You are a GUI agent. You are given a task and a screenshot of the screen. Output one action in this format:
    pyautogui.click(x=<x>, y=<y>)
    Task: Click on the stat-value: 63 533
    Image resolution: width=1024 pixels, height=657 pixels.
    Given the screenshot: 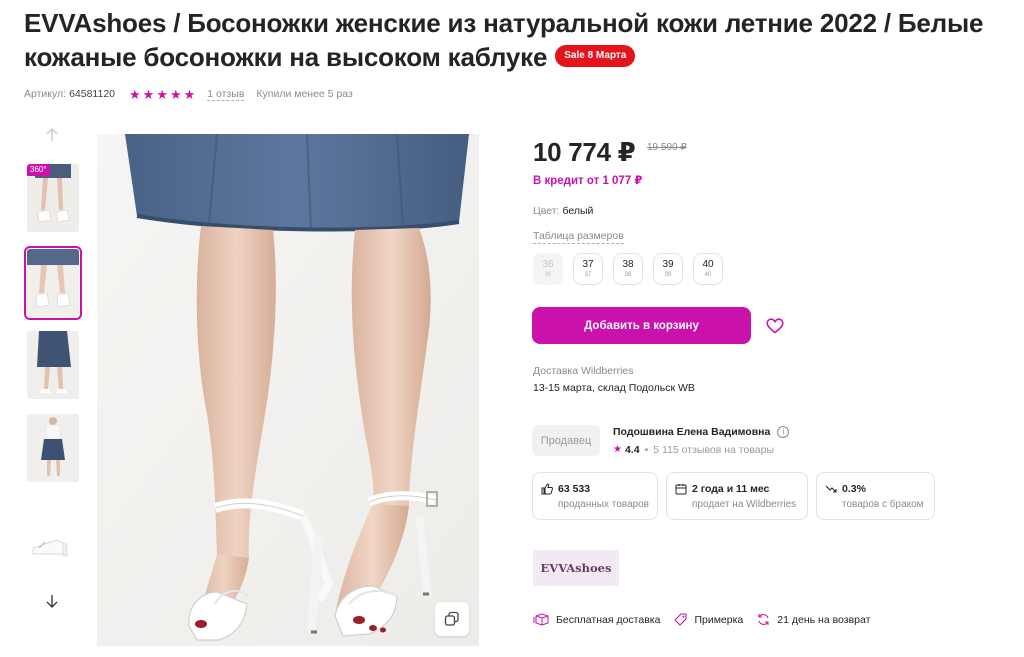 What is the action you would take?
    pyautogui.click(x=574, y=489)
    